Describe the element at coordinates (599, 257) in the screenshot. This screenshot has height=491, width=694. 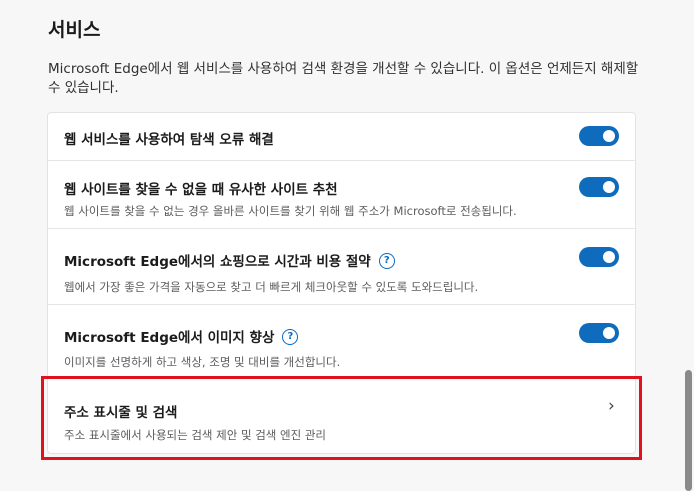
I see `shopping-toggle` at that location.